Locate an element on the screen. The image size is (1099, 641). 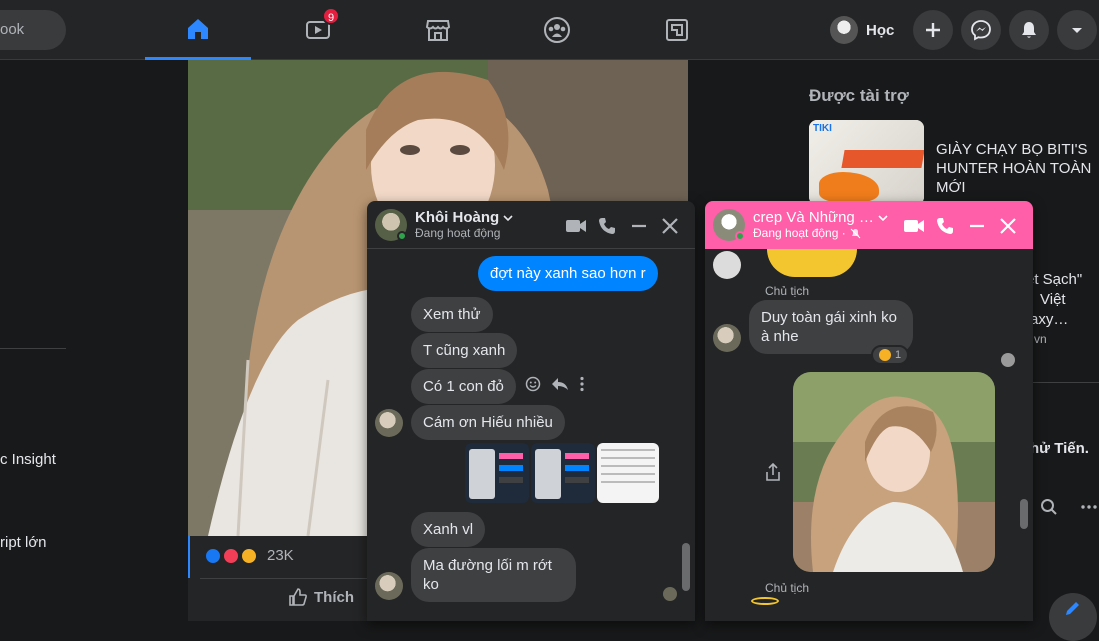
video-camera-icon is located at coordinates (914, 226).